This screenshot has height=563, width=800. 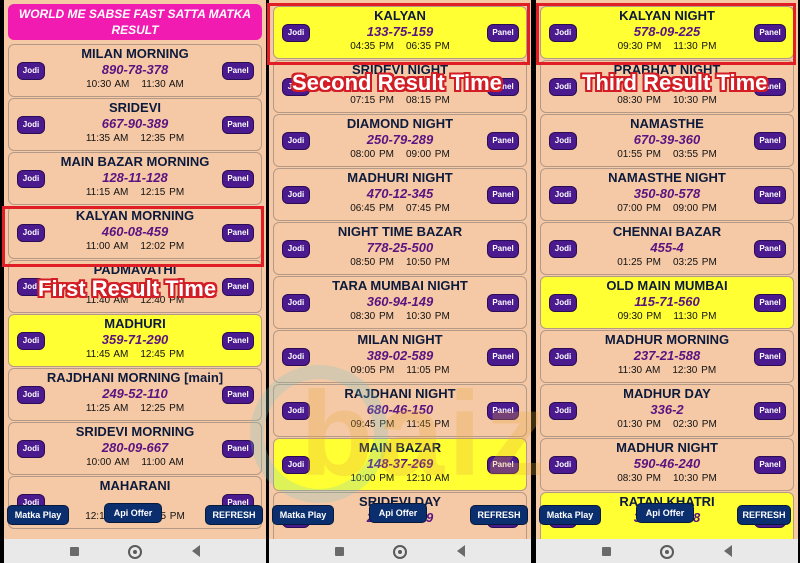 What do you see at coordinates (135, 431) in the screenshot?
I see `market-name: SRIDEVI MORNING` at bounding box center [135, 431].